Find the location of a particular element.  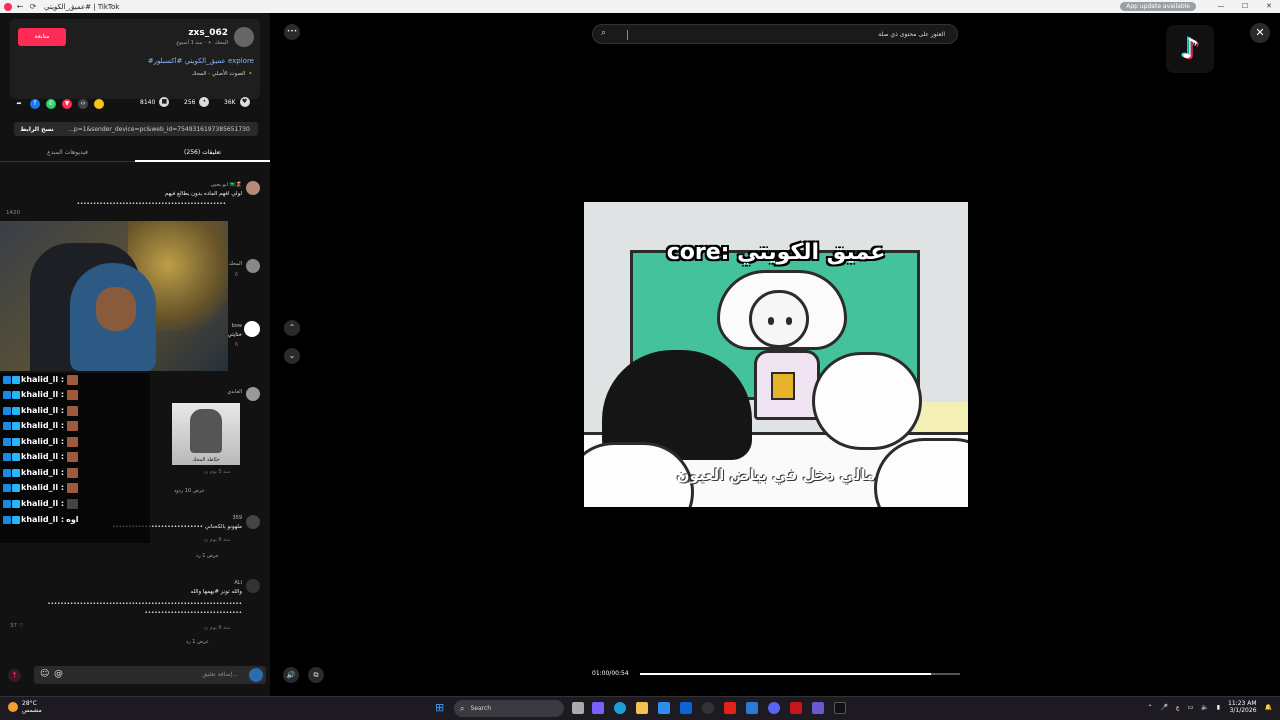

chat-last-message: اوه is located at coordinates (72, 519).